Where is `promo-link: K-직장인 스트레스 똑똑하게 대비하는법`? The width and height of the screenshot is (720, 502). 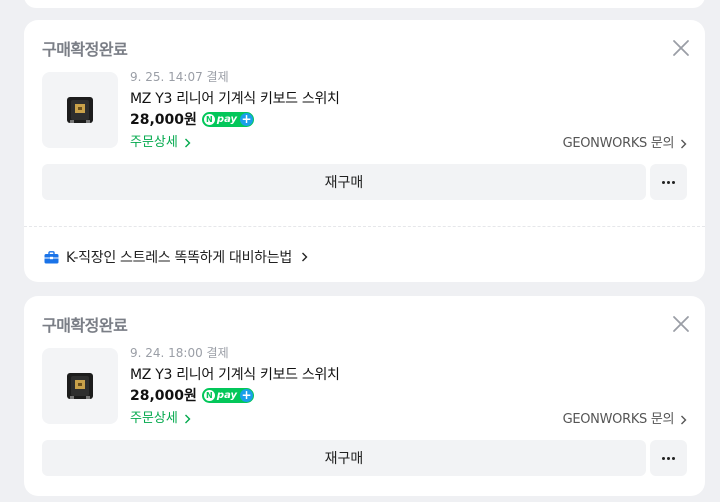
promo-link: K-직장인 스트레스 똑똑하게 대비하는법 is located at coordinates (176, 257).